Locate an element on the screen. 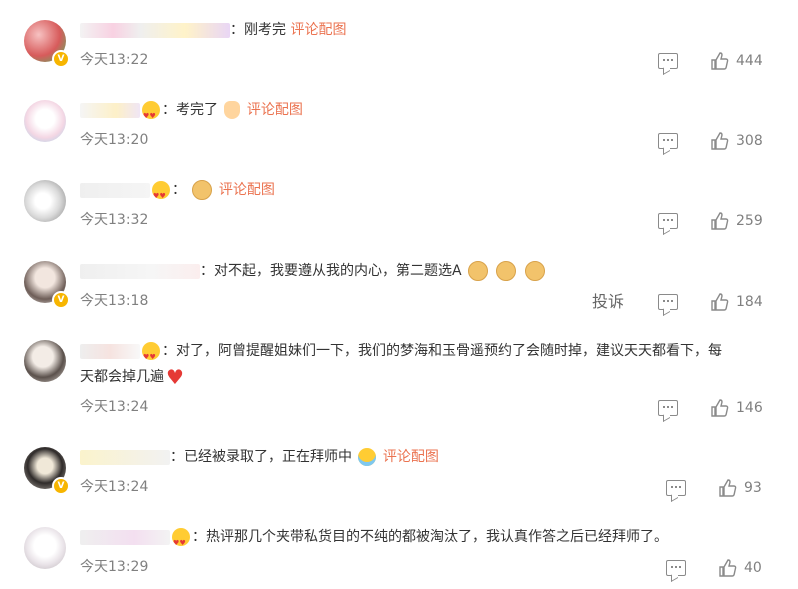 The image size is (798, 589). comment-text: ：对不起，我要遵从我的内心，第二题选A is located at coordinates (424, 271).